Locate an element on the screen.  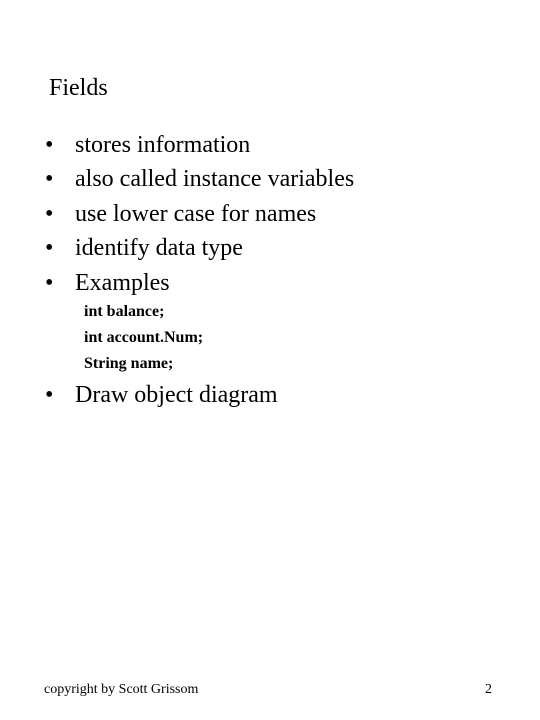
bullet-item: • identify data type is located at coordinates (144, 248).